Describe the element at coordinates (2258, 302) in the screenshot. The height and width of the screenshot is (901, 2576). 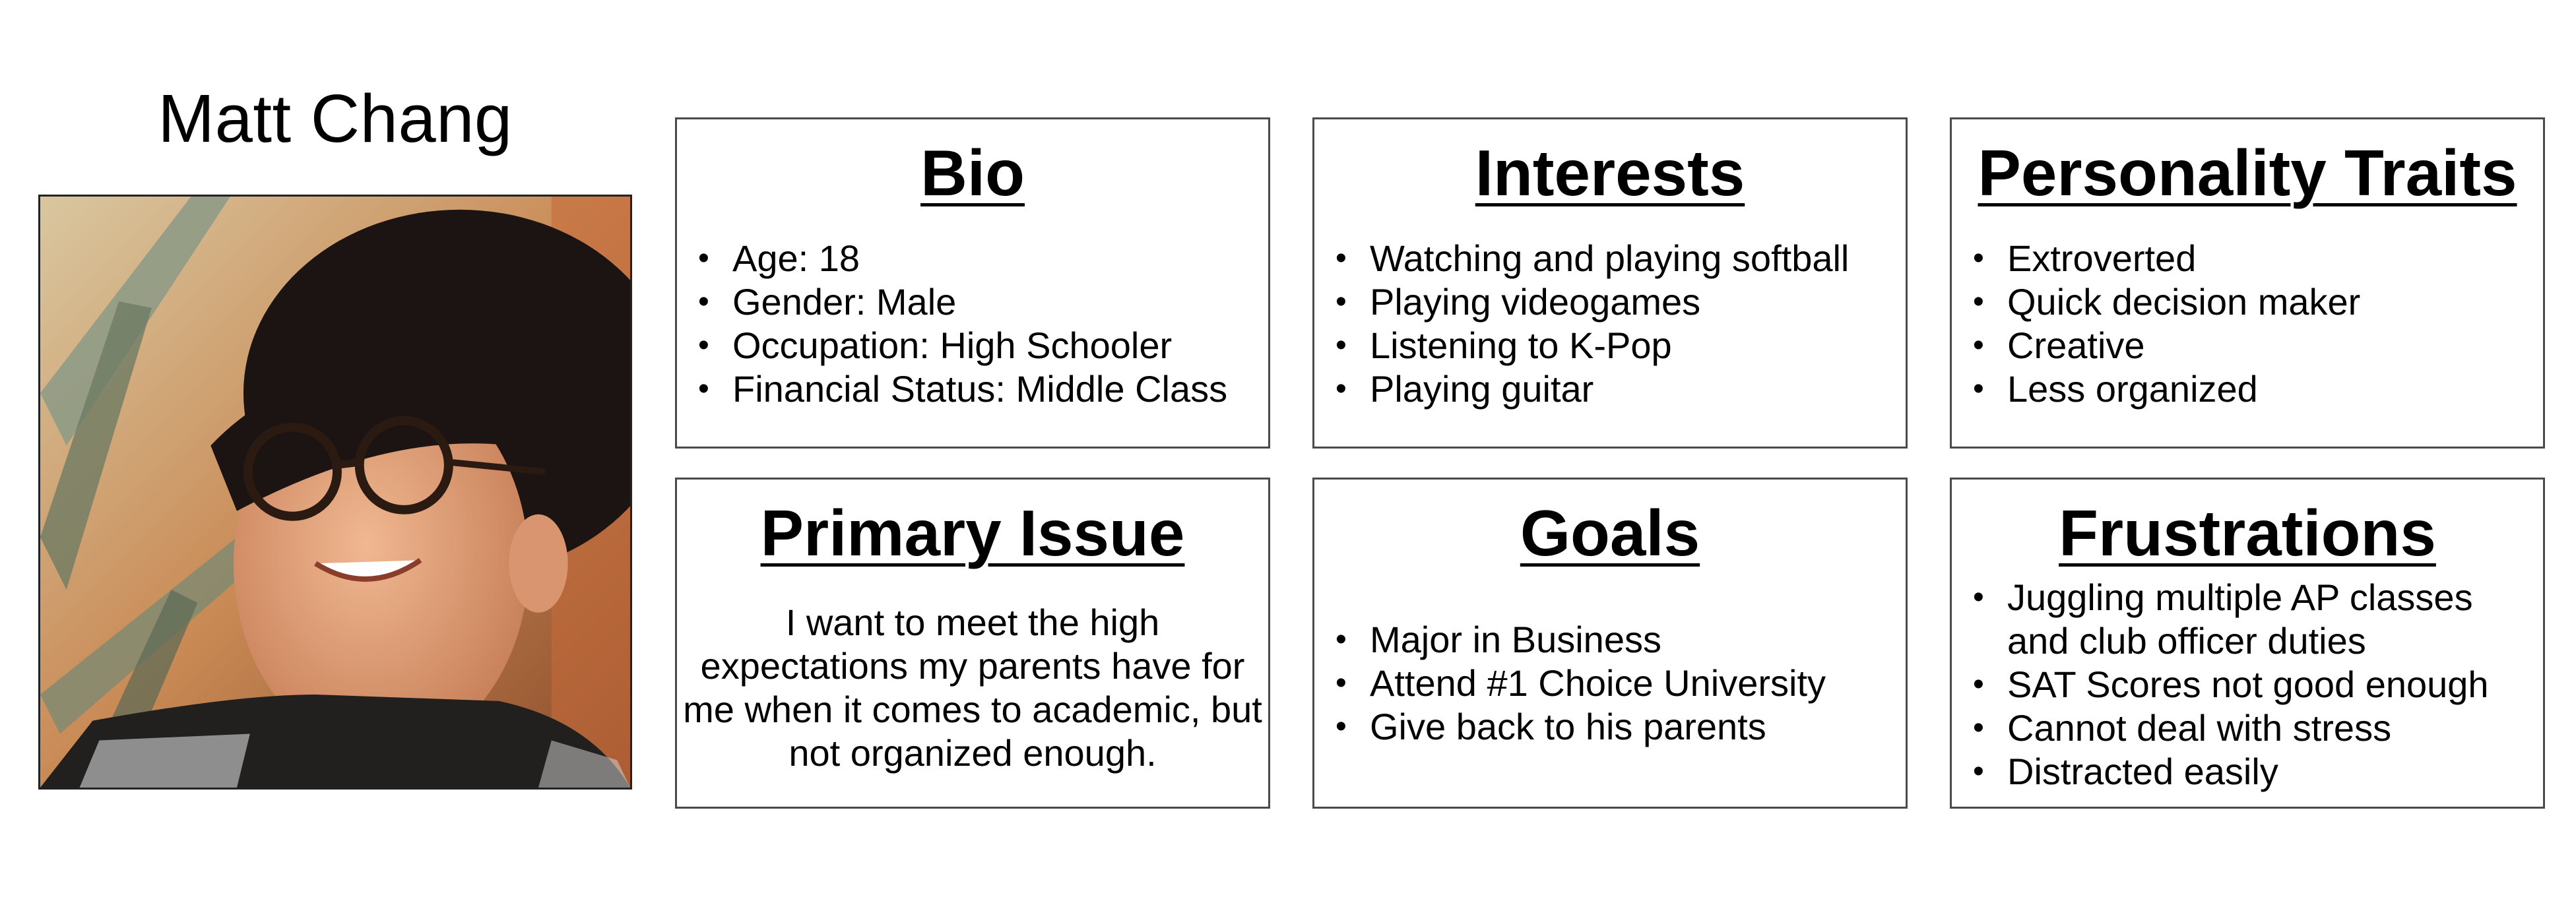
I see `list-item: Quick decision maker` at that location.